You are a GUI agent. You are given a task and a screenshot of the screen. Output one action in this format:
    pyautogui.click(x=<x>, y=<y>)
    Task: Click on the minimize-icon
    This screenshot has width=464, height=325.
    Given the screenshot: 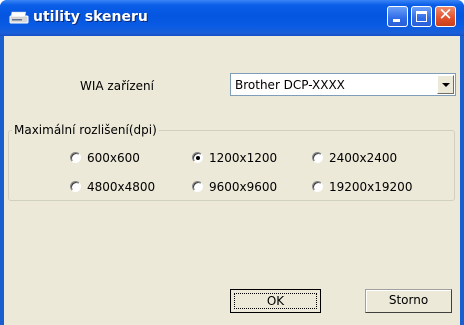 What is the action you would take?
    pyautogui.click(x=396, y=20)
    